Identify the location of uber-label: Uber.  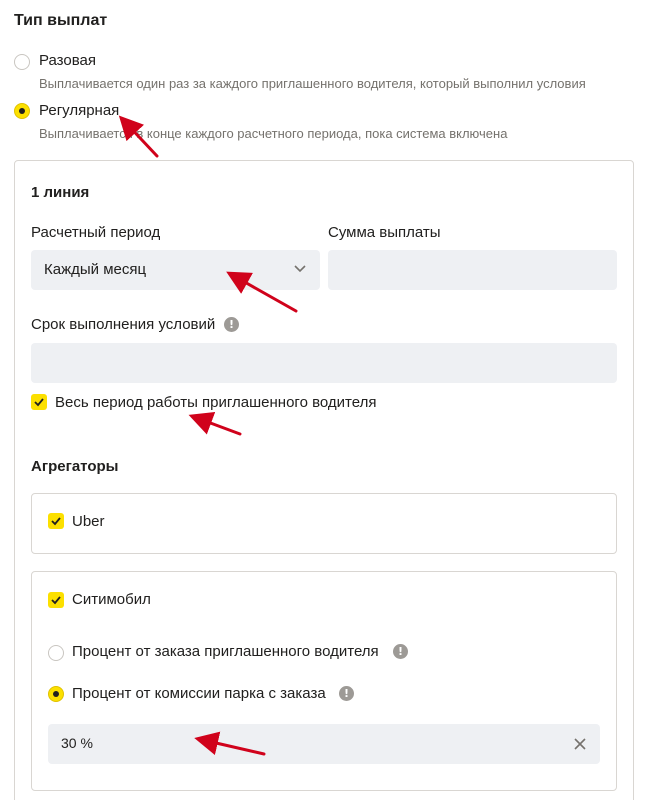
(88, 521).